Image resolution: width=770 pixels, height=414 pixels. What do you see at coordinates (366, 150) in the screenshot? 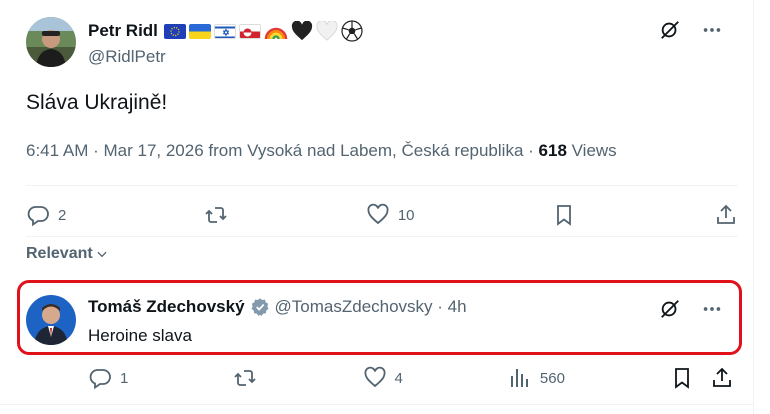
I see `tweet-location: from Vysoká nad Labem, Česká republika` at bounding box center [366, 150].